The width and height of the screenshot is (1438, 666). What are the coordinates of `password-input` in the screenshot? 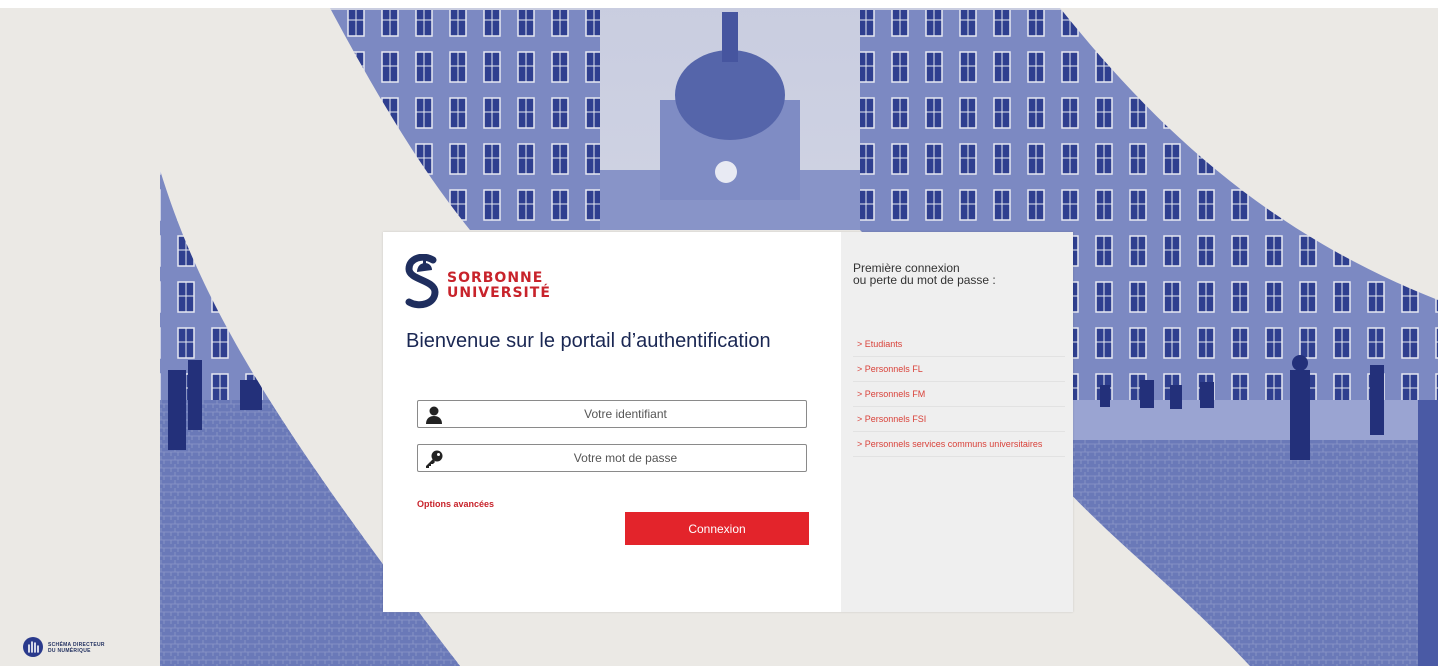 It's located at (625, 458).